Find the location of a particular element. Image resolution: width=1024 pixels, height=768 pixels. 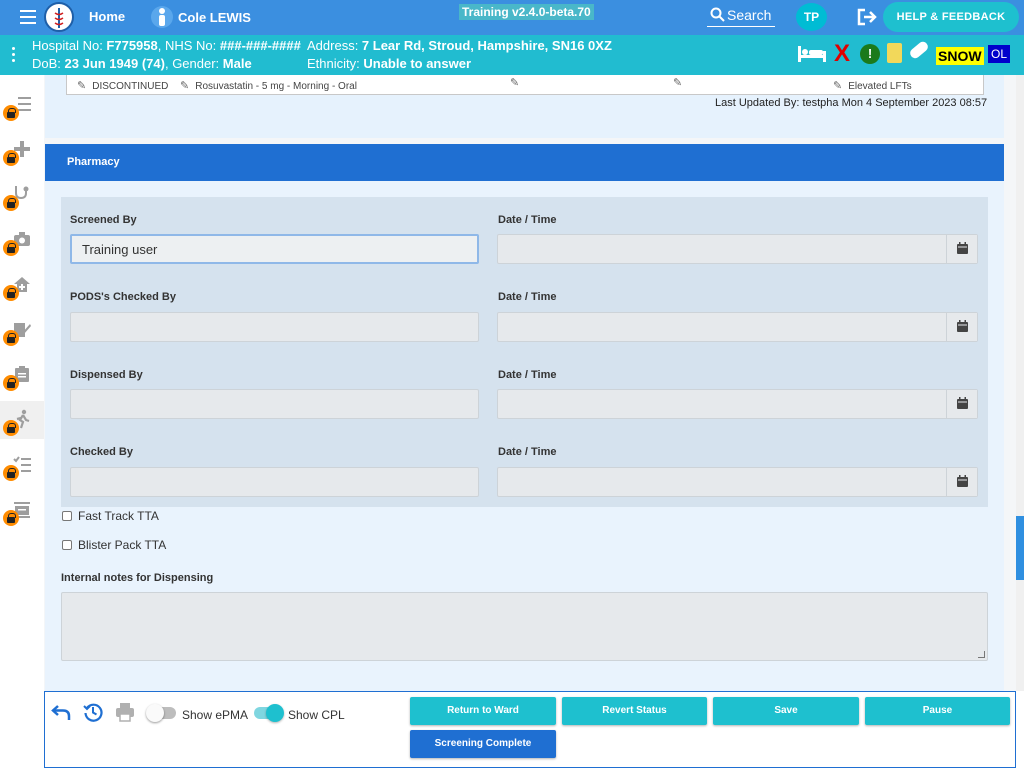

ethnicity-value: Unable to answer is located at coordinates (417, 63).